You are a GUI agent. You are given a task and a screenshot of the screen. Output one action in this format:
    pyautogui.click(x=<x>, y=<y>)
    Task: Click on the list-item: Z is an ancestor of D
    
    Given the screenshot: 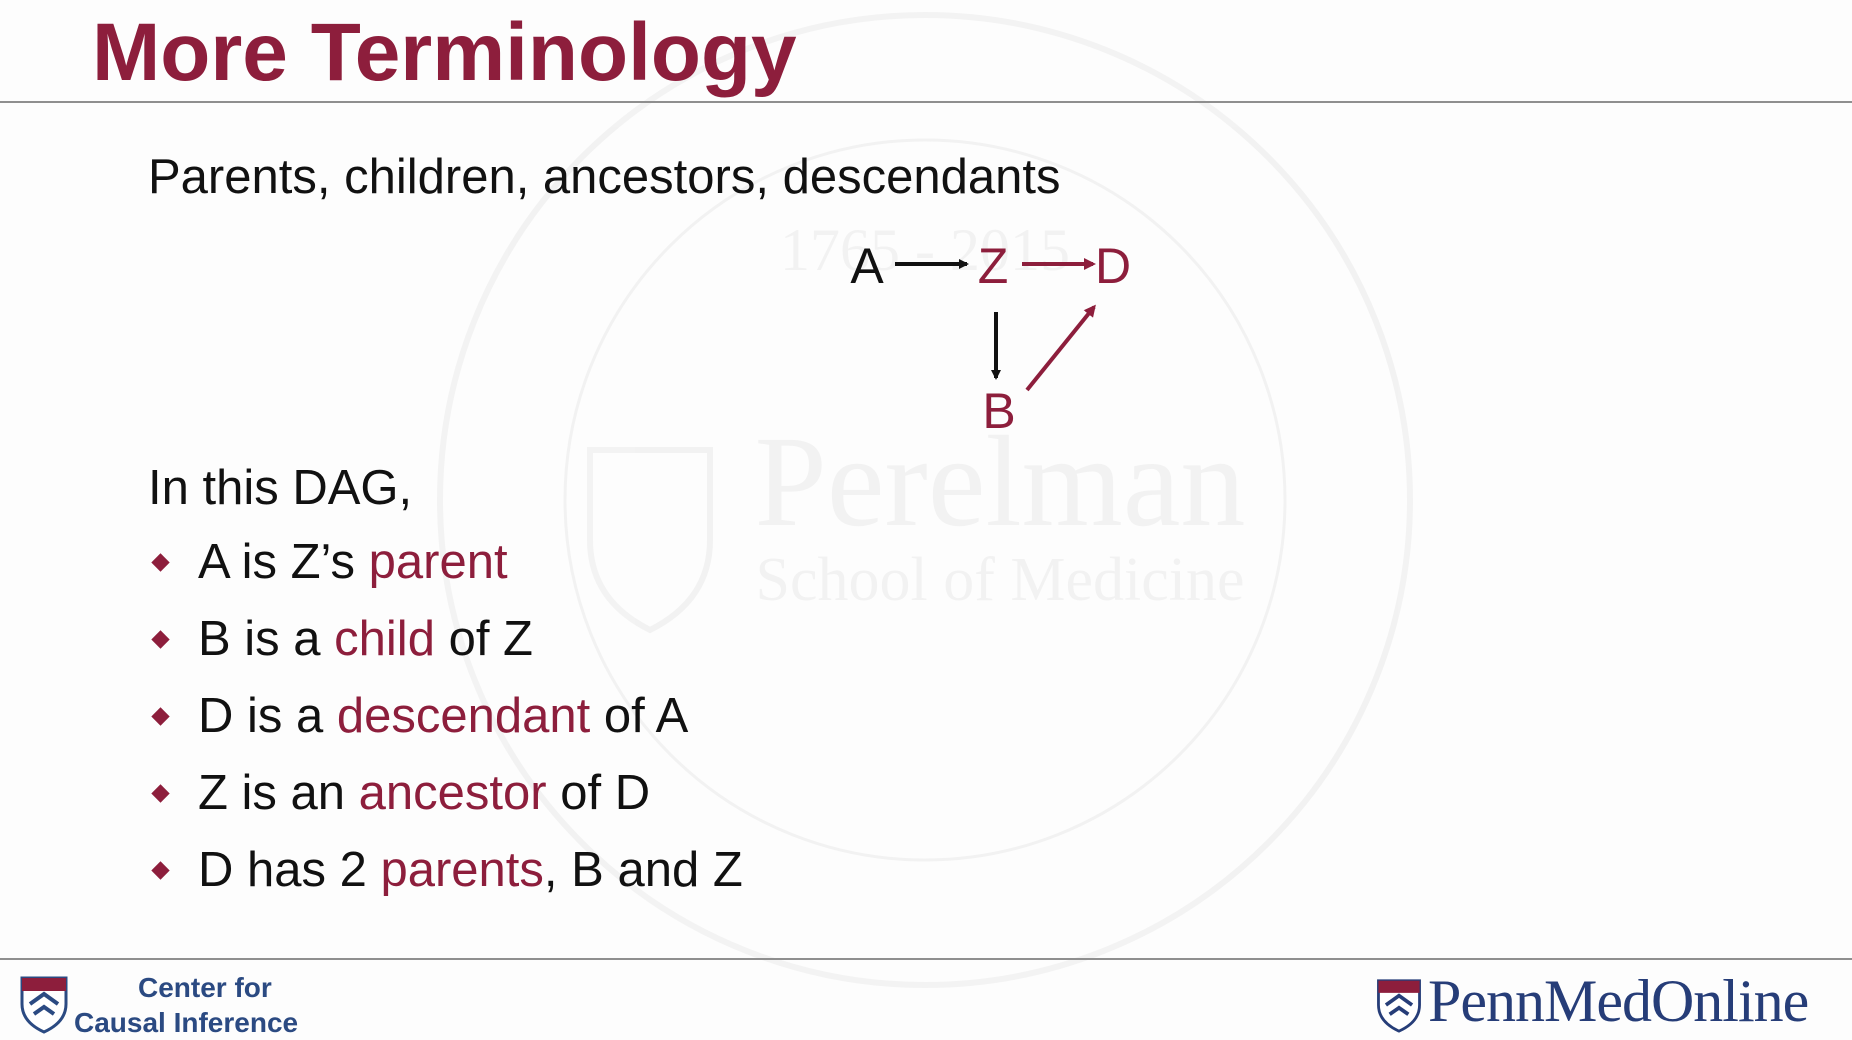 What is the action you would take?
    pyautogui.click(x=445, y=801)
    